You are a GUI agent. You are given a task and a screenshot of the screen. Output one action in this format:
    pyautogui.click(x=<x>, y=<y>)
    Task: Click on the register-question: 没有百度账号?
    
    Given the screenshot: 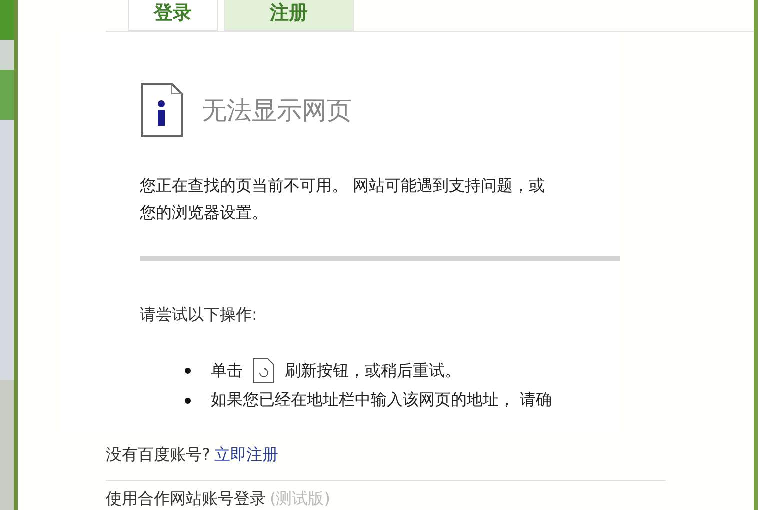 What is the action you would take?
    pyautogui.click(x=158, y=455)
    